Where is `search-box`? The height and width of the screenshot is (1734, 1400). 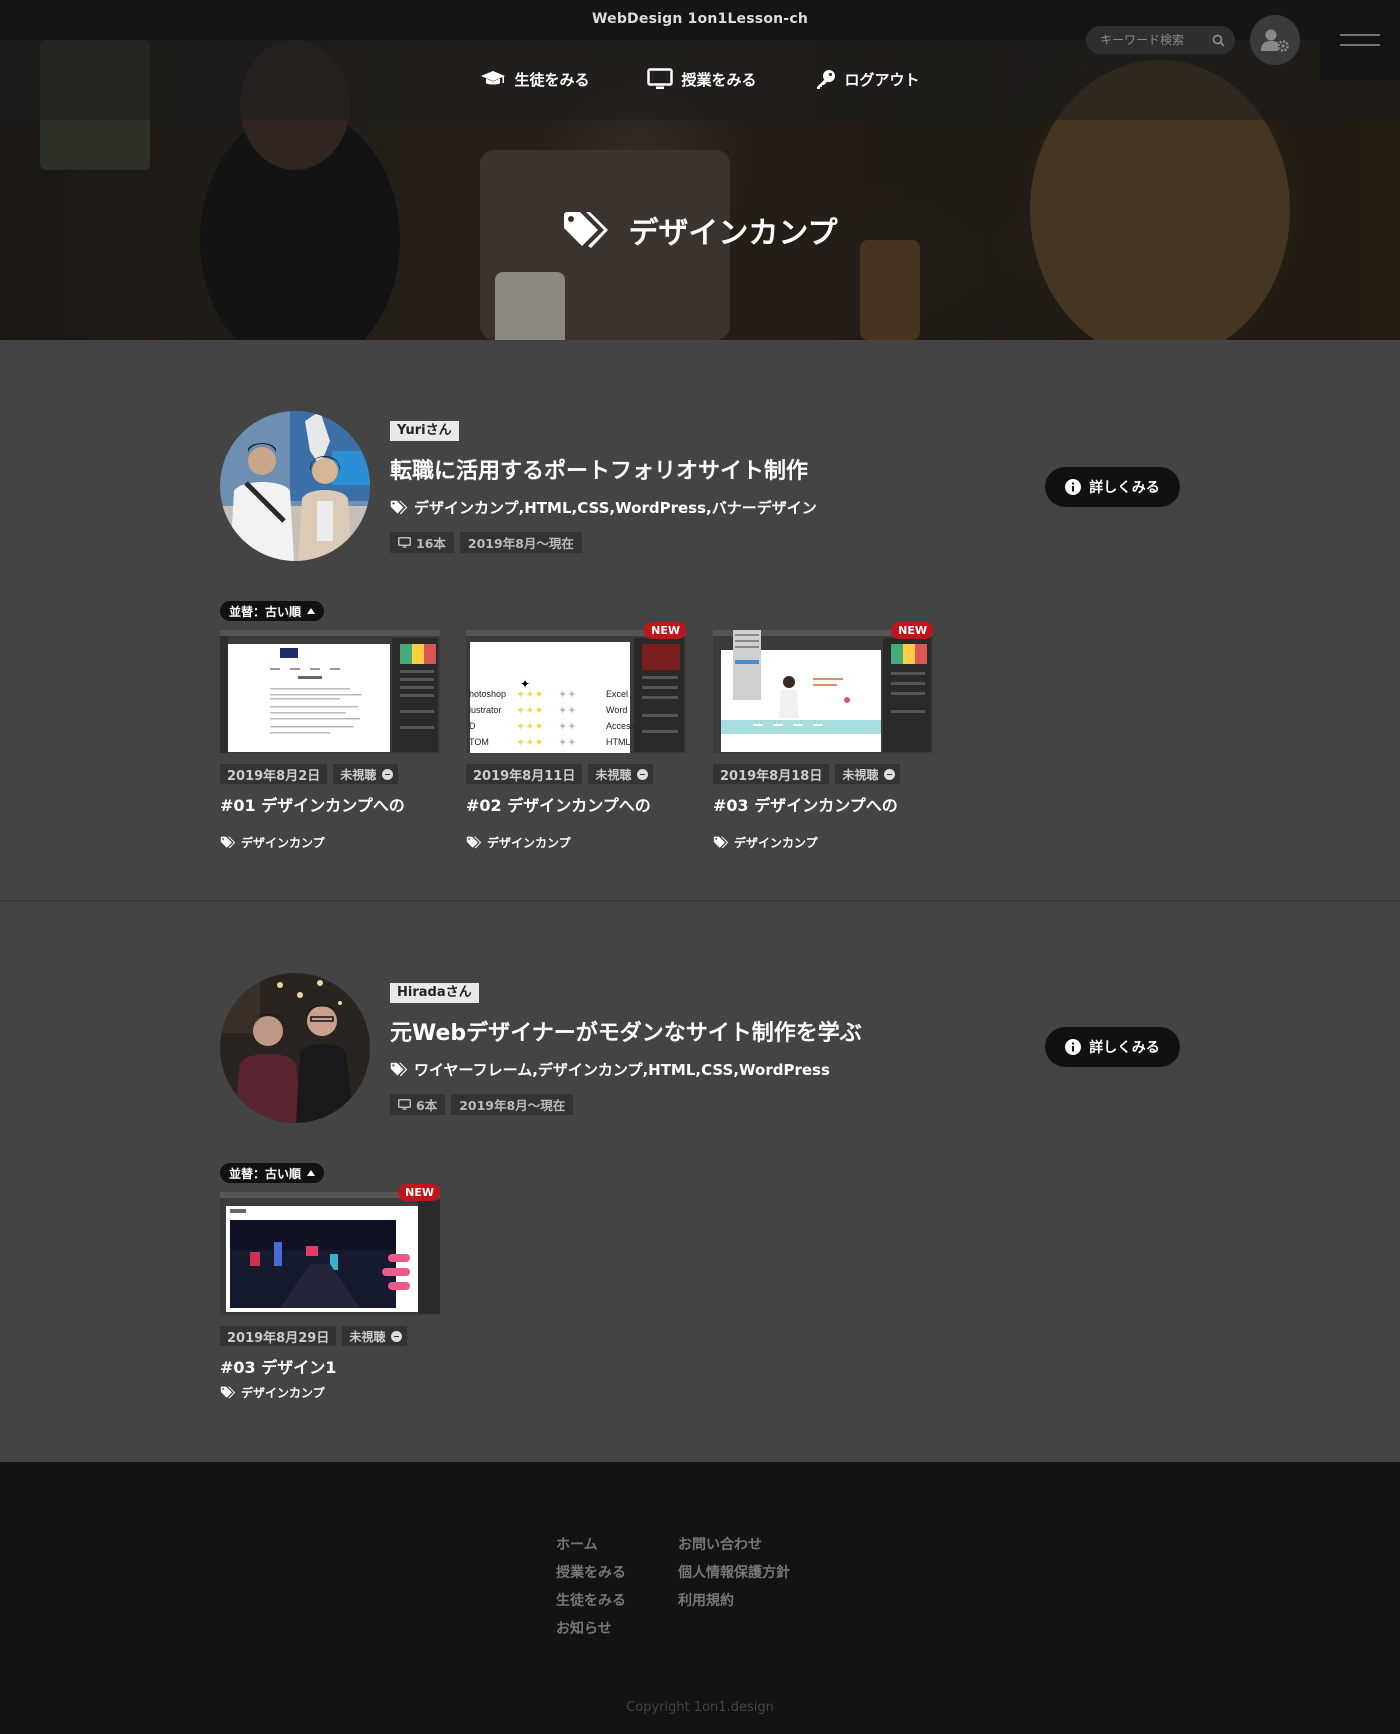
search-box is located at coordinates (1160, 40).